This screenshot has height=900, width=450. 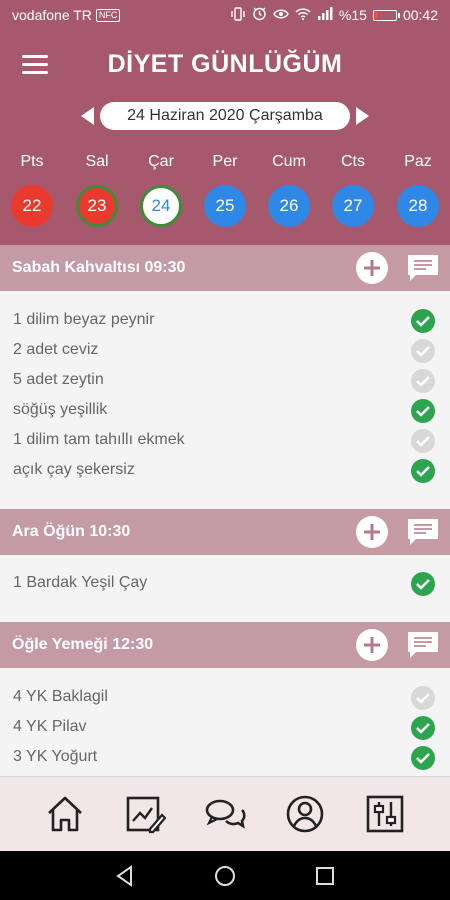 What do you see at coordinates (225, 470) in the screenshot?
I see `list-item: açık çay şekersiz` at bounding box center [225, 470].